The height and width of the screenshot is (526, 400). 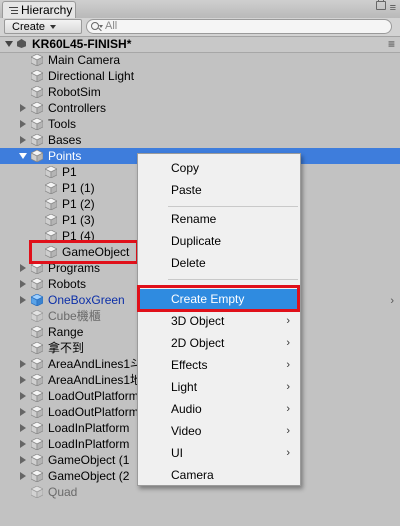 What do you see at coordinates (101, 26) in the screenshot?
I see `search-filter-dropdown-icon` at bounding box center [101, 26].